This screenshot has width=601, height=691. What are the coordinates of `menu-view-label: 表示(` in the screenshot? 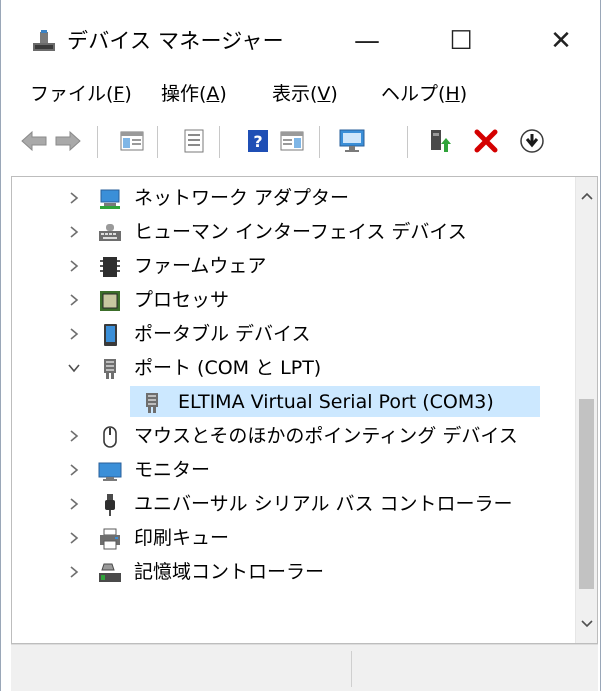 It's located at (295, 94).